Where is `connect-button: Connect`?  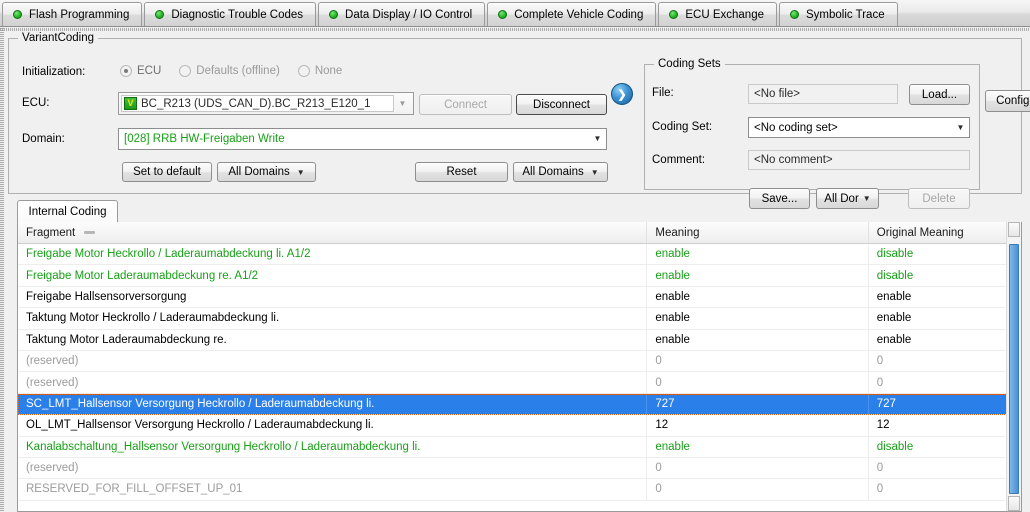 connect-button: Connect is located at coordinates (465, 104).